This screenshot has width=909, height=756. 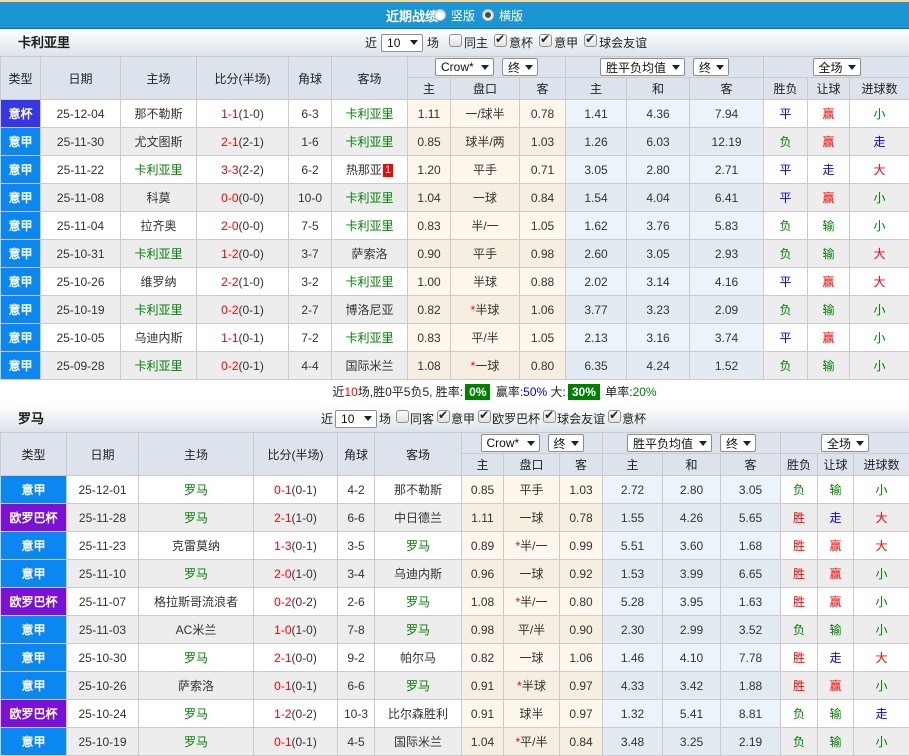 I want to click on mean-home-cell: 5.51, so click(x=633, y=546).